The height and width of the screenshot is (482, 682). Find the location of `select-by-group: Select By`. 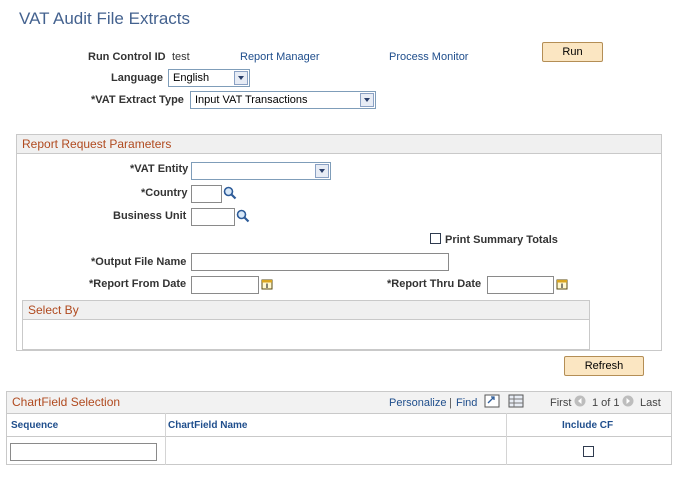

select-by-group: Select By is located at coordinates (306, 325).